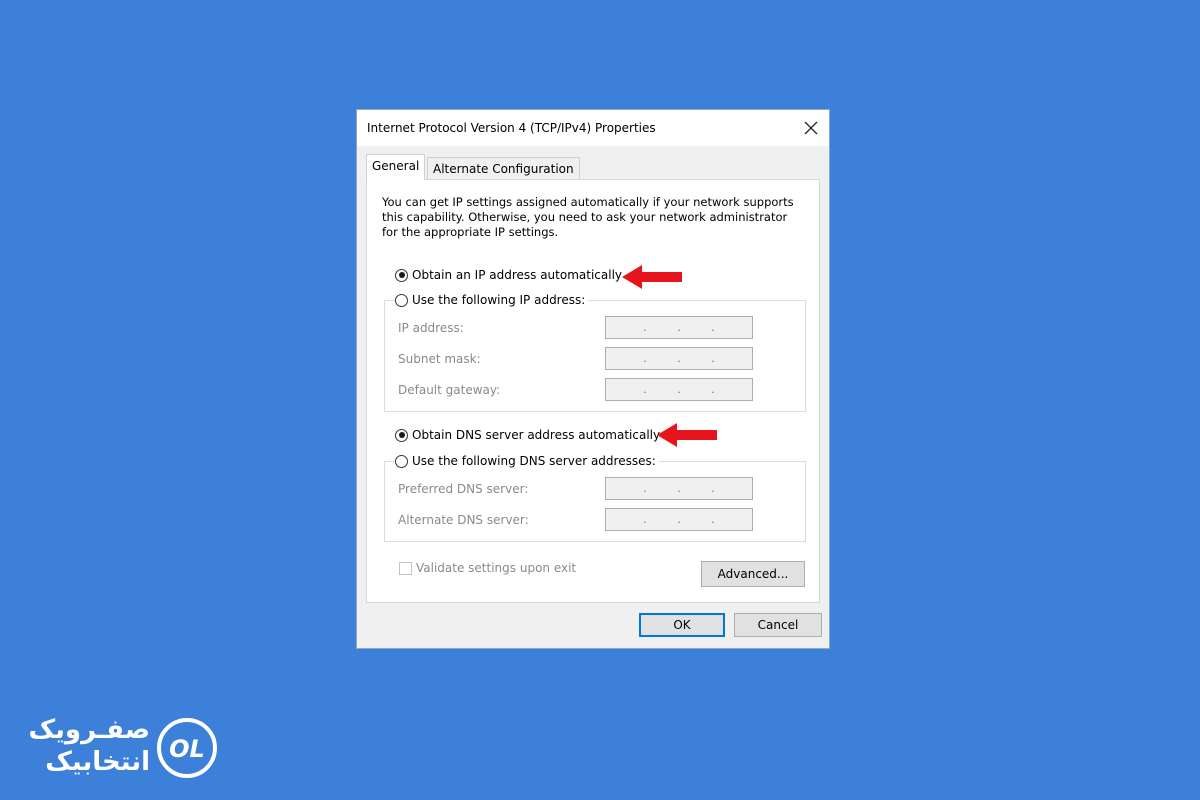 This screenshot has height=800, width=1200. Describe the element at coordinates (778, 625) in the screenshot. I see `cancel-button: Cancel` at that location.